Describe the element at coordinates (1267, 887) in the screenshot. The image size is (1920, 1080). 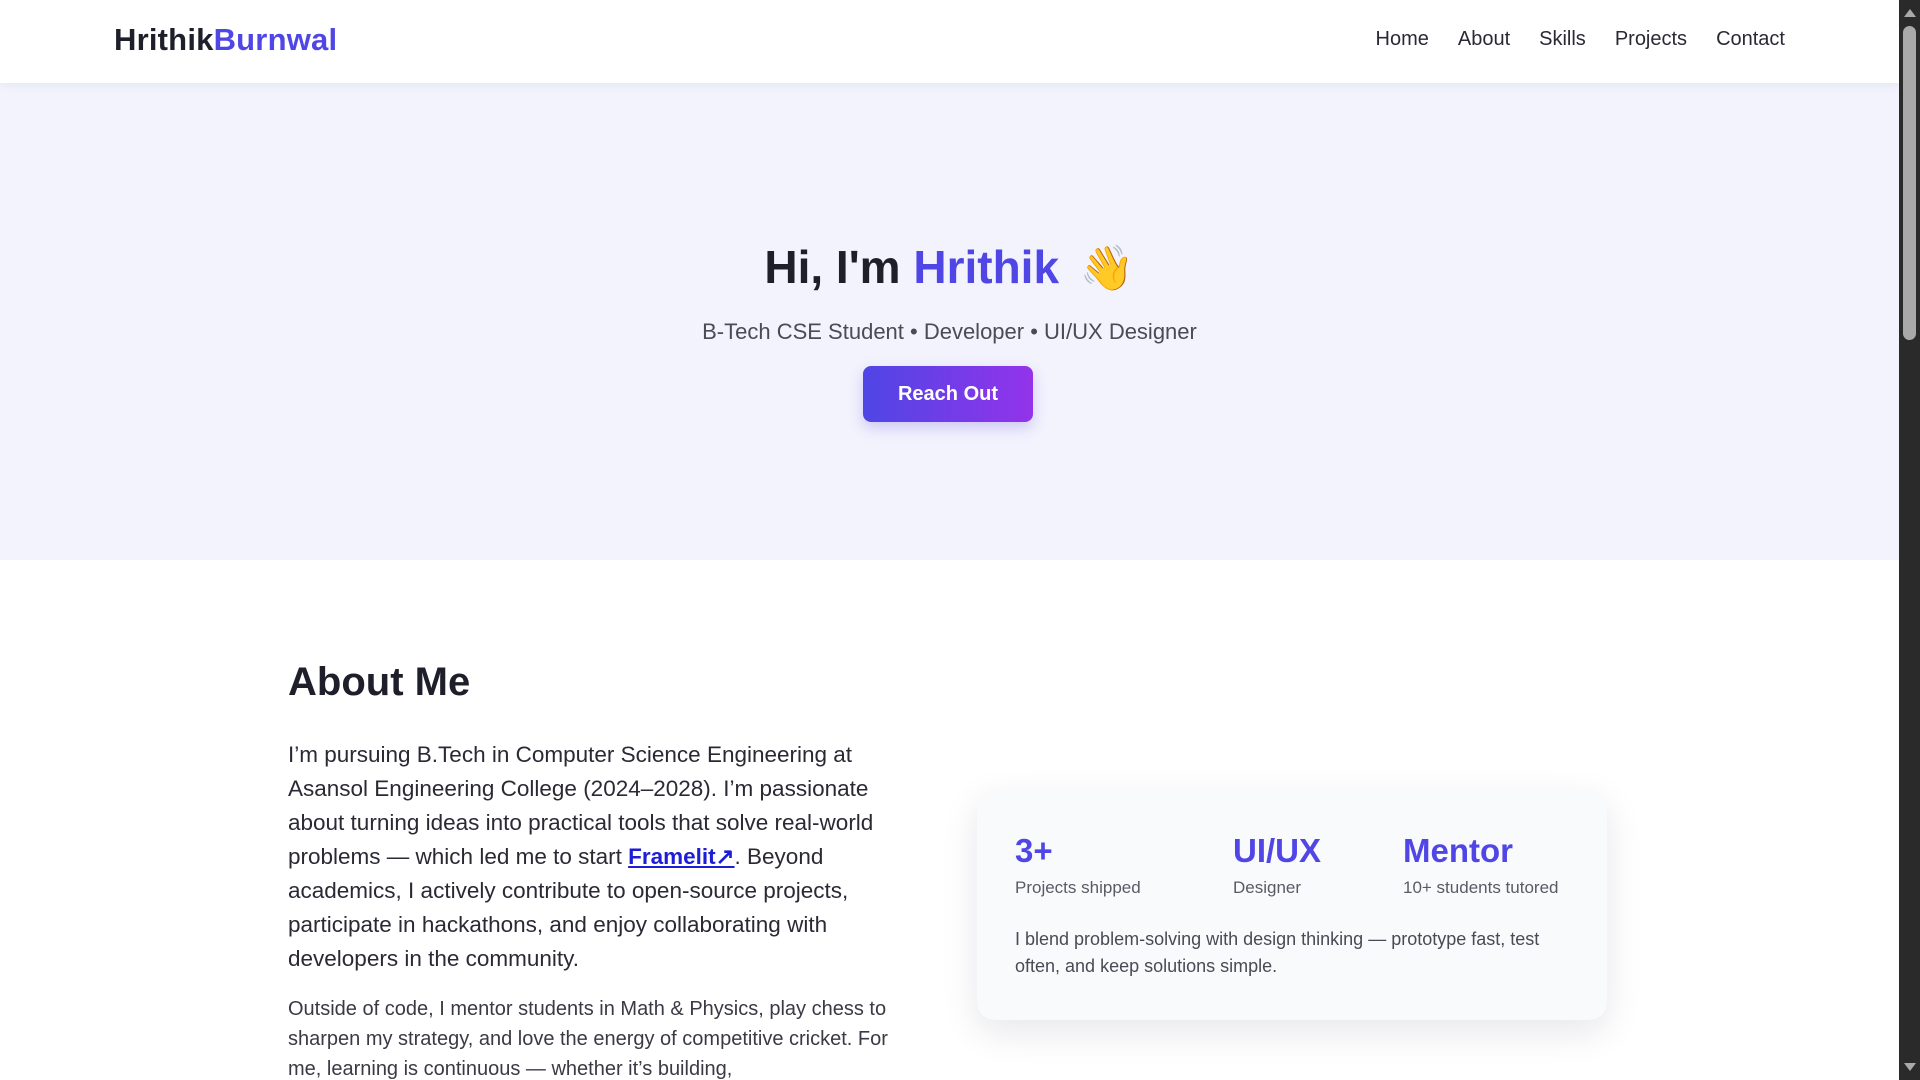
I see `stat-label: Designer` at that location.